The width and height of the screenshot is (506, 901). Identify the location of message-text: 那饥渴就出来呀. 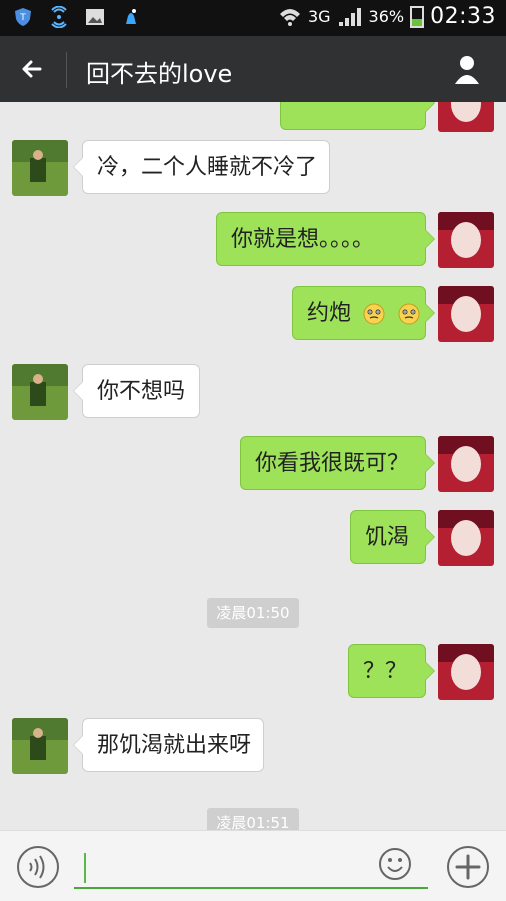
(174, 745).